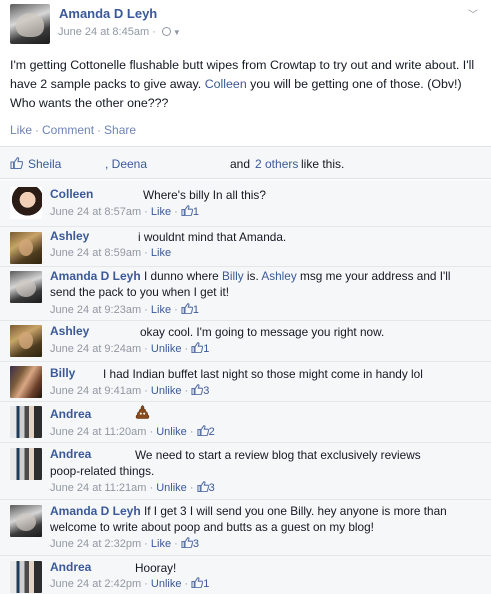  I want to click on globe-icon, so click(166, 31).